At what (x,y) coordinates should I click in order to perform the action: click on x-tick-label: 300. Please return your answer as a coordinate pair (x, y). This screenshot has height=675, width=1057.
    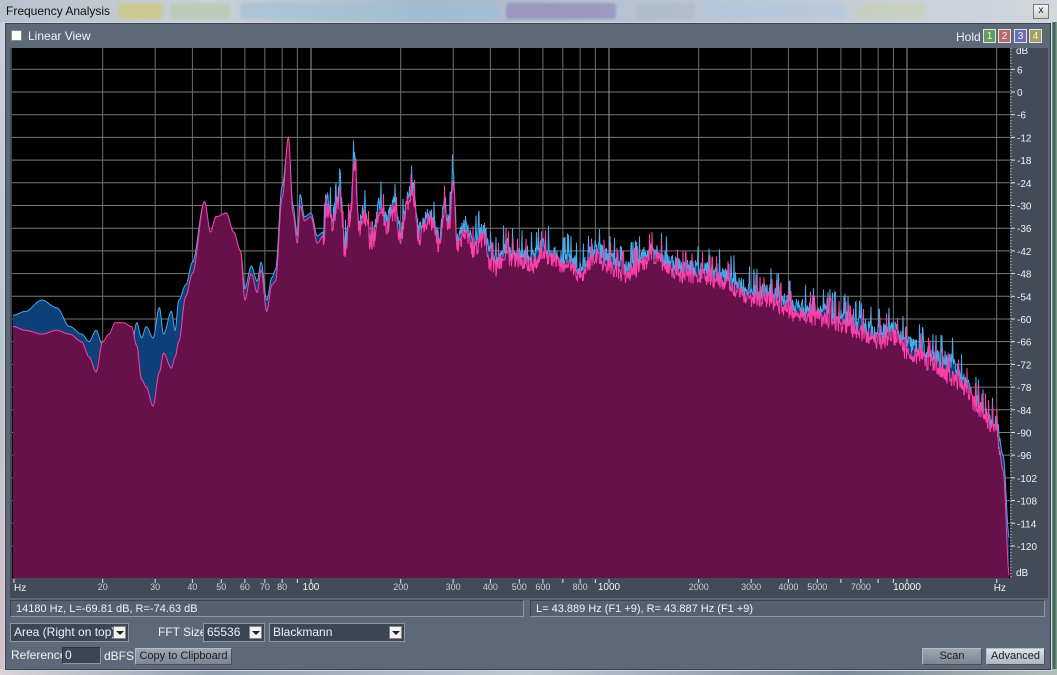
    Looking at the image, I should click on (453, 587).